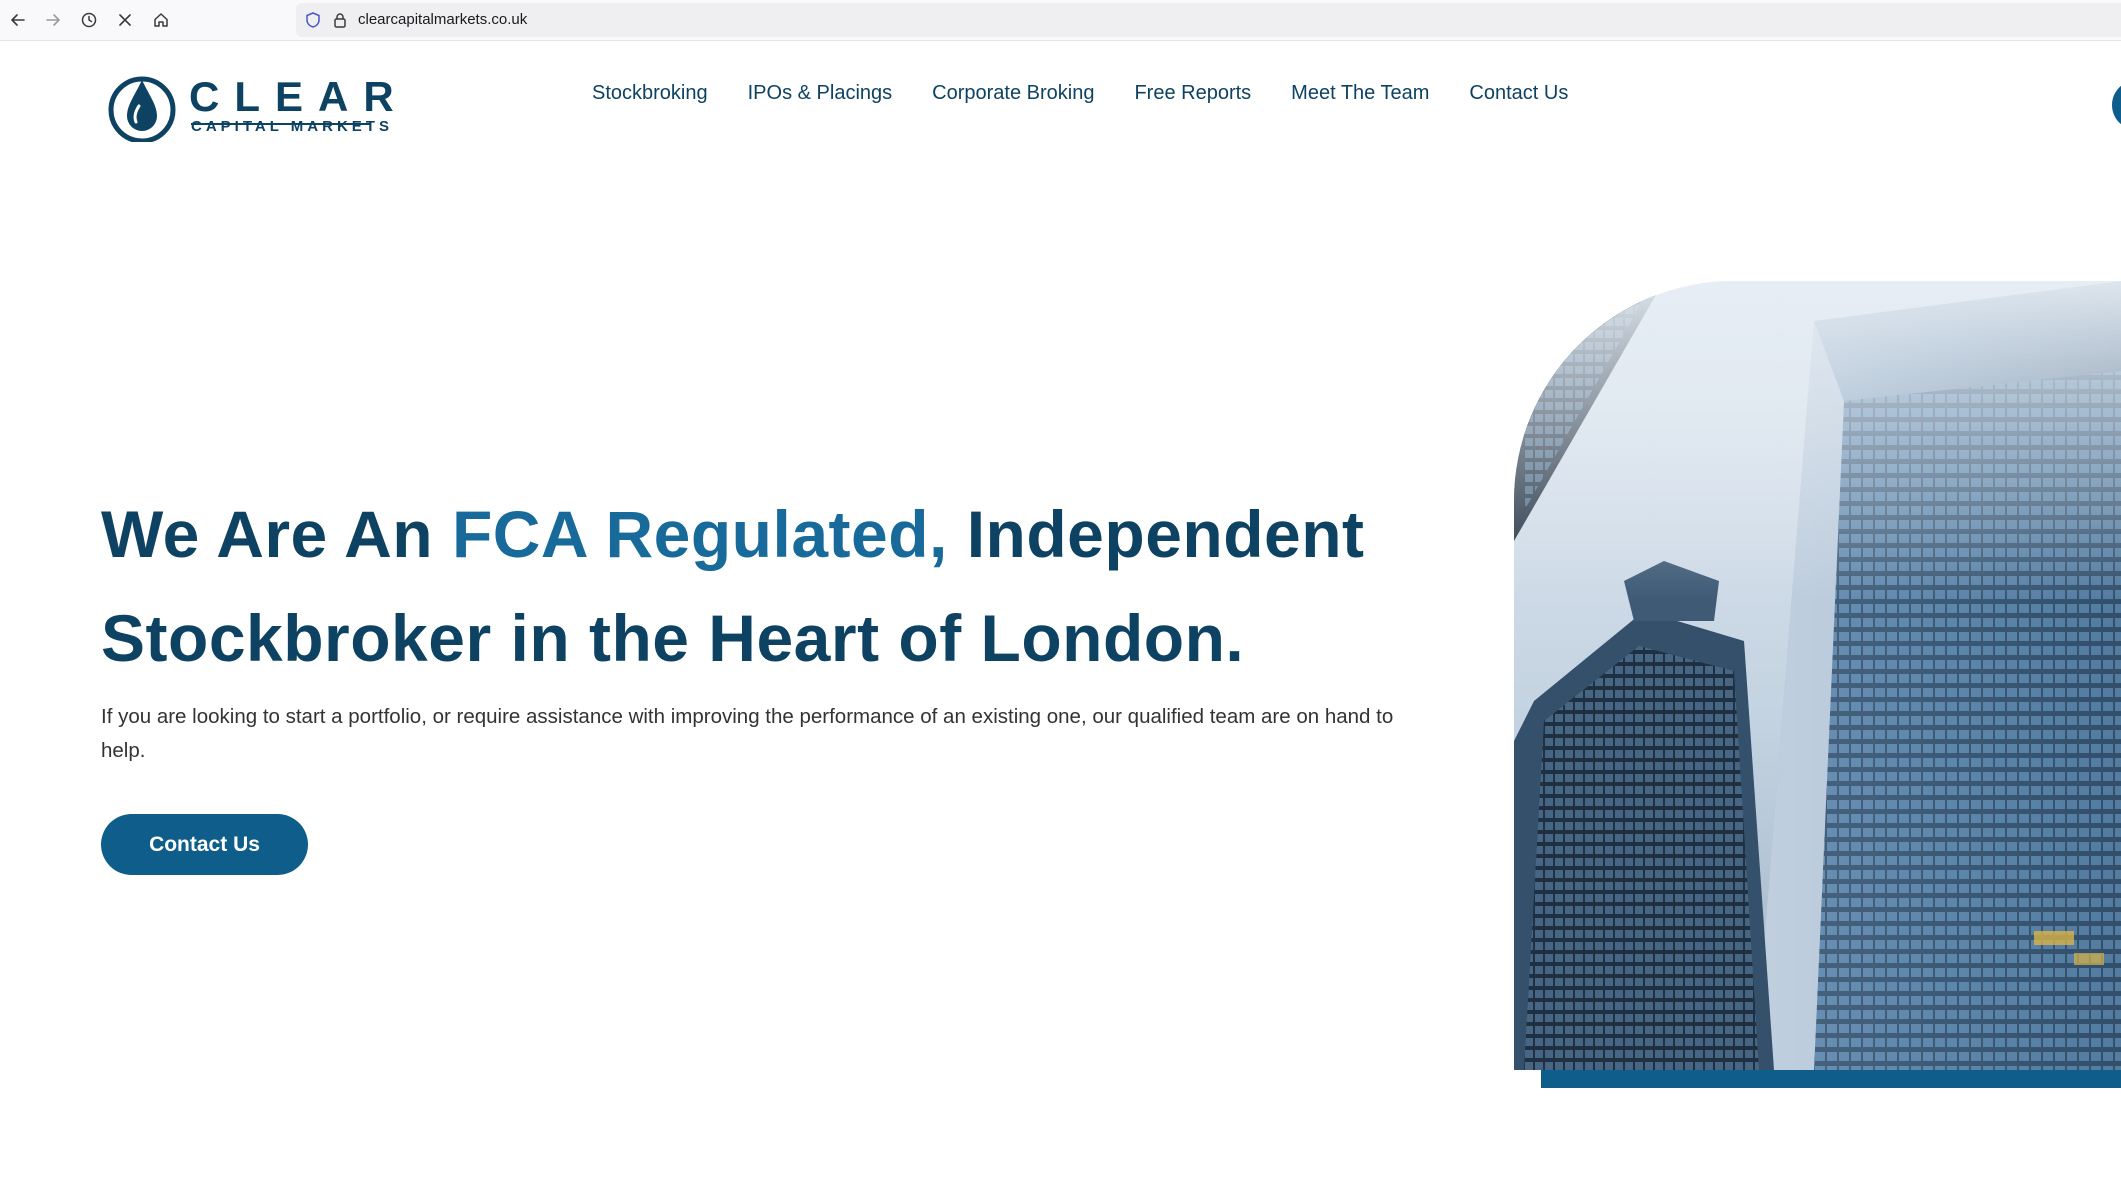 This screenshot has height=1178, width=2121. What do you see at coordinates (292, 126) in the screenshot?
I see `logo-tagline: CAPITAL MARKETS` at bounding box center [292, 126].